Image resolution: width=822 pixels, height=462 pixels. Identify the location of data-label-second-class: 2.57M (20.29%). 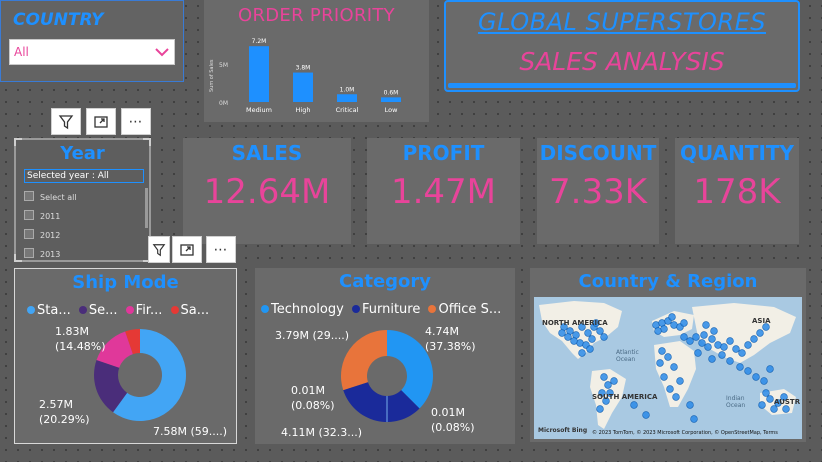
(64, 412).